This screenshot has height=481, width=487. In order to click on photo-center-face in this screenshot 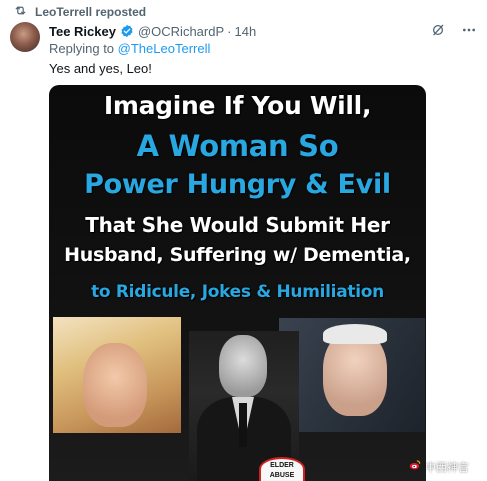, I will do `click(243, 366)`.